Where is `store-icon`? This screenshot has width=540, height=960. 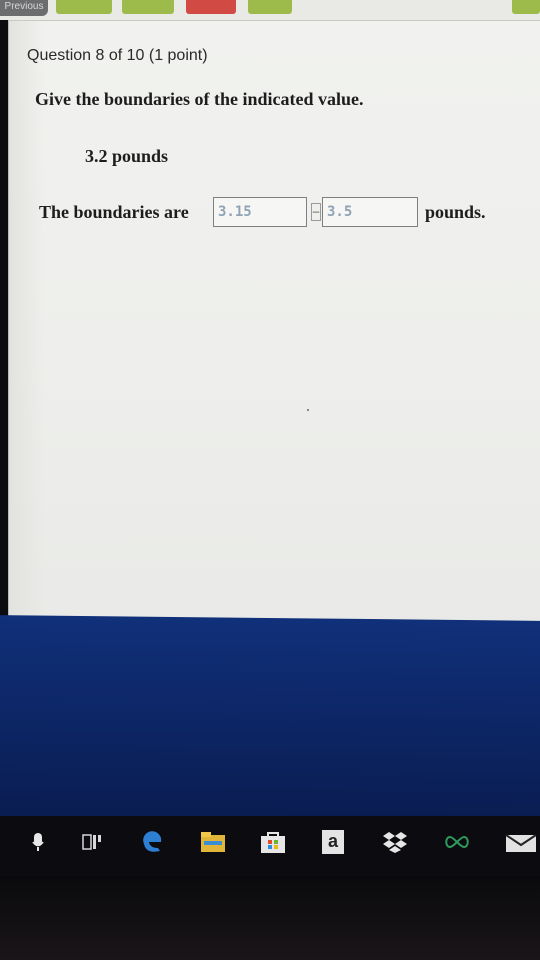 store-icon is located at coordinates (273, 842).